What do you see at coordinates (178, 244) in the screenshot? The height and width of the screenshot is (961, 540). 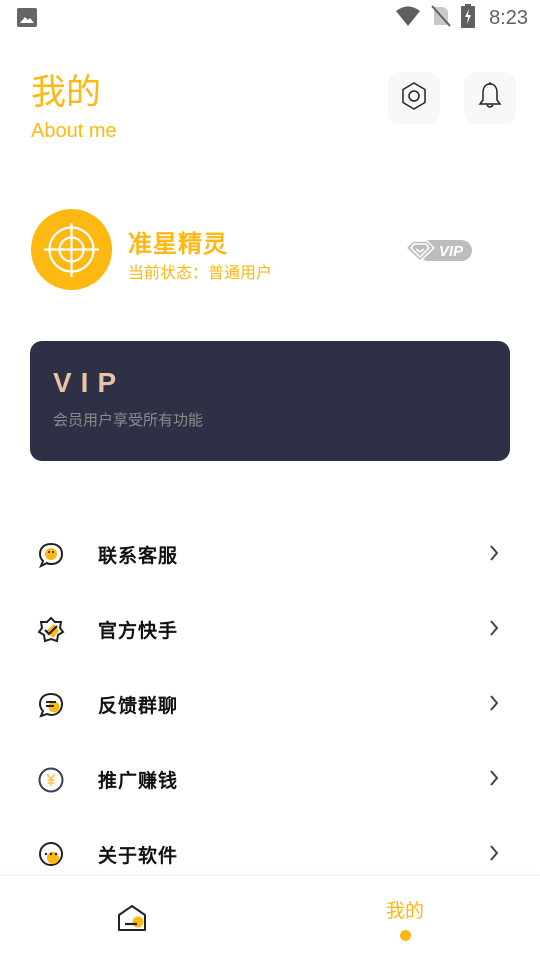 I see `profile-name: 准星精灵` at bounding box center [178, 244].